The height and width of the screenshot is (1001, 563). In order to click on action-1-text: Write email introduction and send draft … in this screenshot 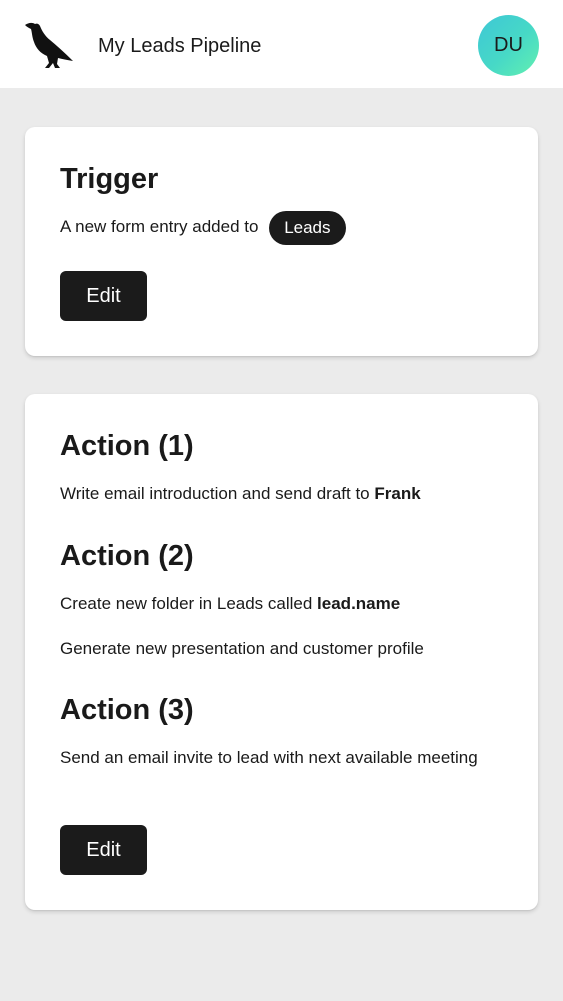, I will do `click(217, 493)`.